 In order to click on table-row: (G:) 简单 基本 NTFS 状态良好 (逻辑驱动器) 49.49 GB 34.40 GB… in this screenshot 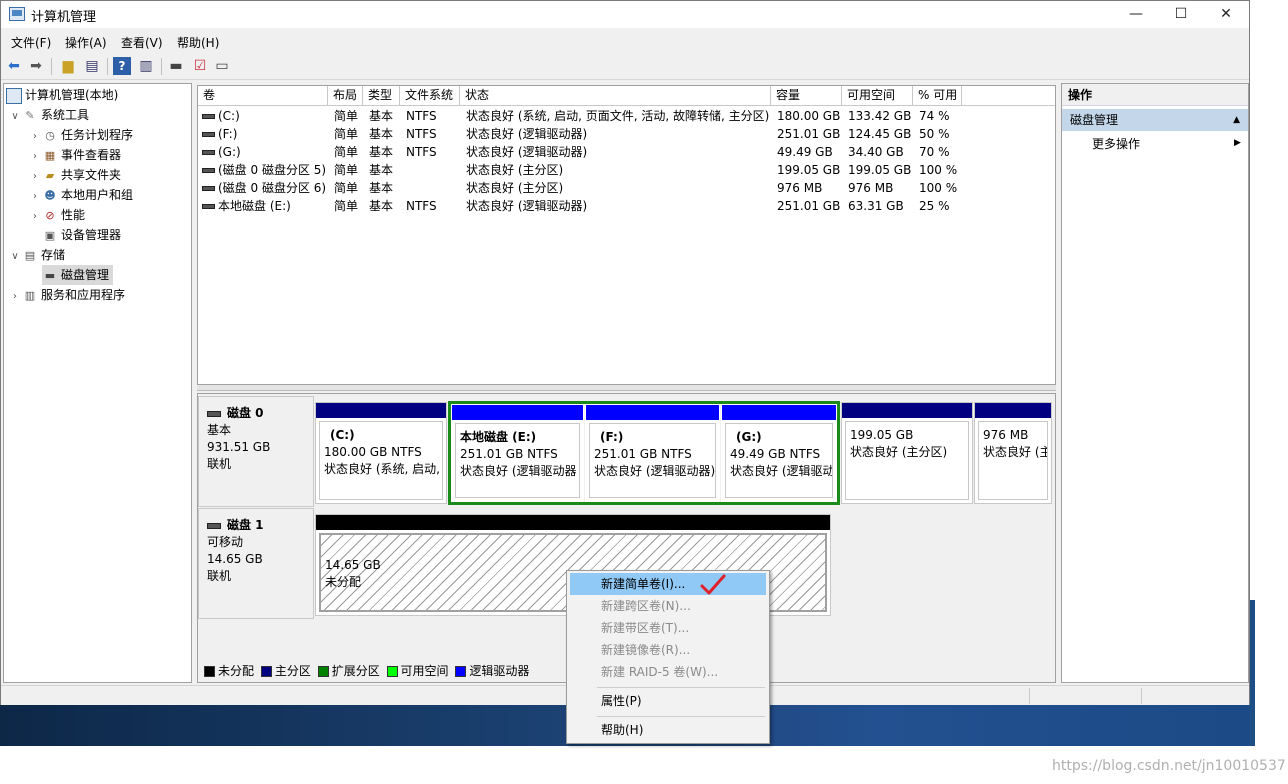, I will do `click(626, 152)`.